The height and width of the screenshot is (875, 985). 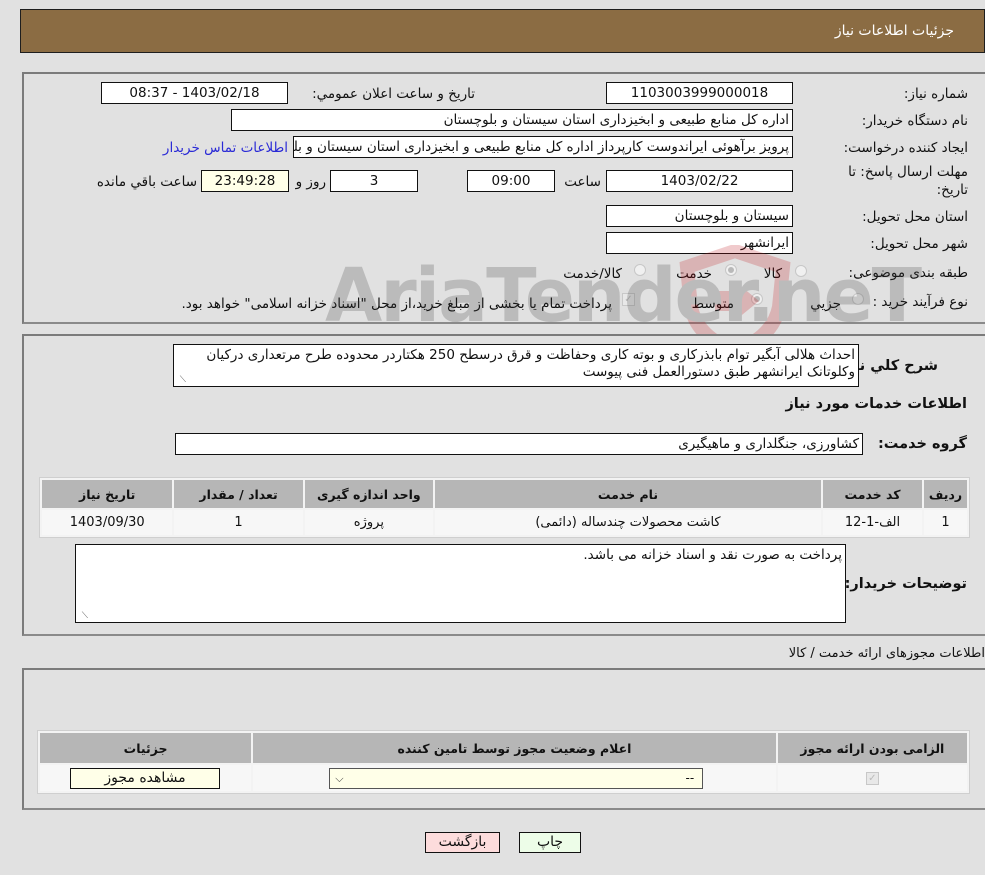 What do you see at coordinates (393, 94) in the screenshot?
I see `announce-date-label: تاريخ و ساعت اعلان عمومي:` at bounding box center [393, 94].